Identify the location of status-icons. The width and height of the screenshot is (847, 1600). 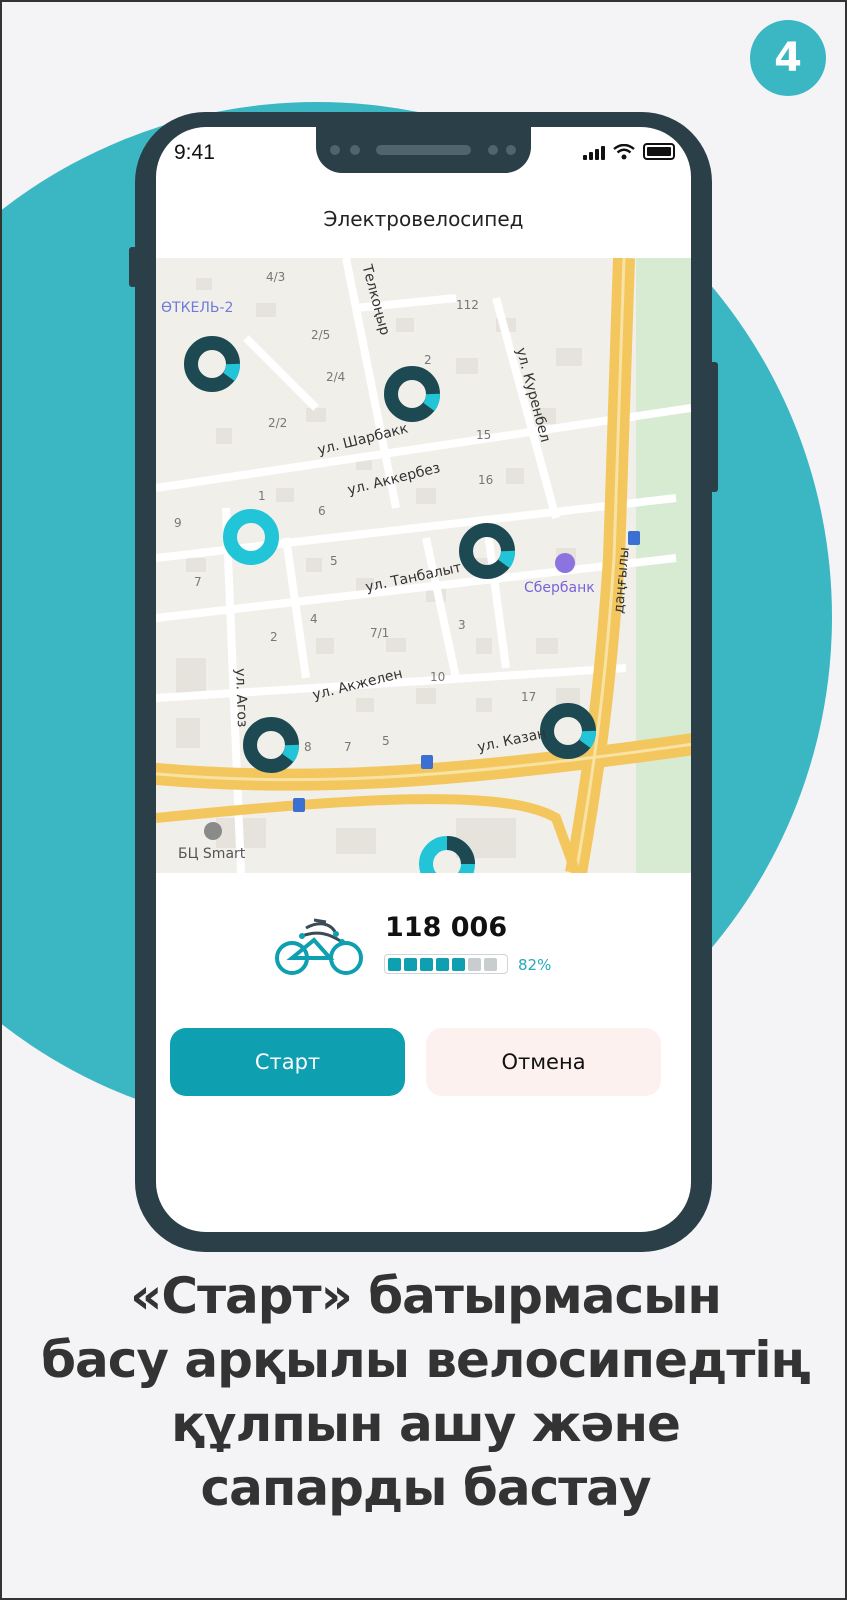
(629, 151).